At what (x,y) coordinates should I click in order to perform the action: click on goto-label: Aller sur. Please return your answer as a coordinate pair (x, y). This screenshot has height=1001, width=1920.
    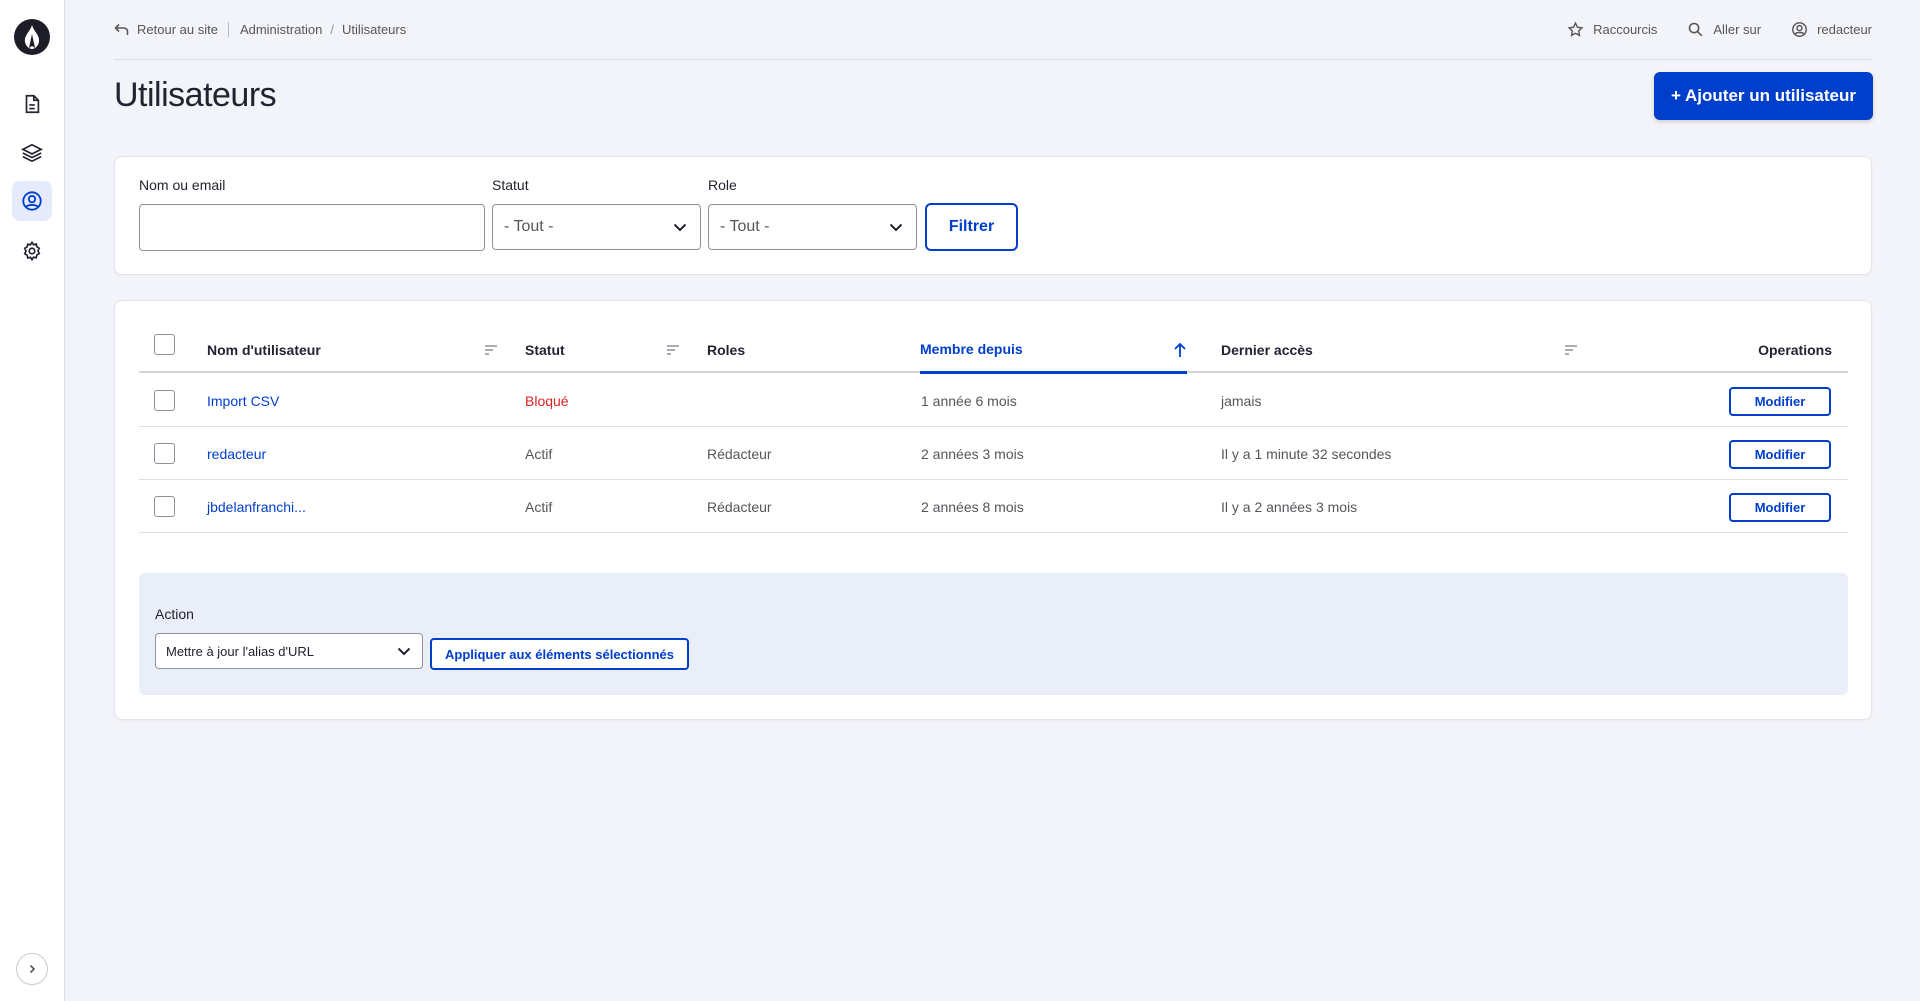
    Looking at the image, I should click on (1737, 29).